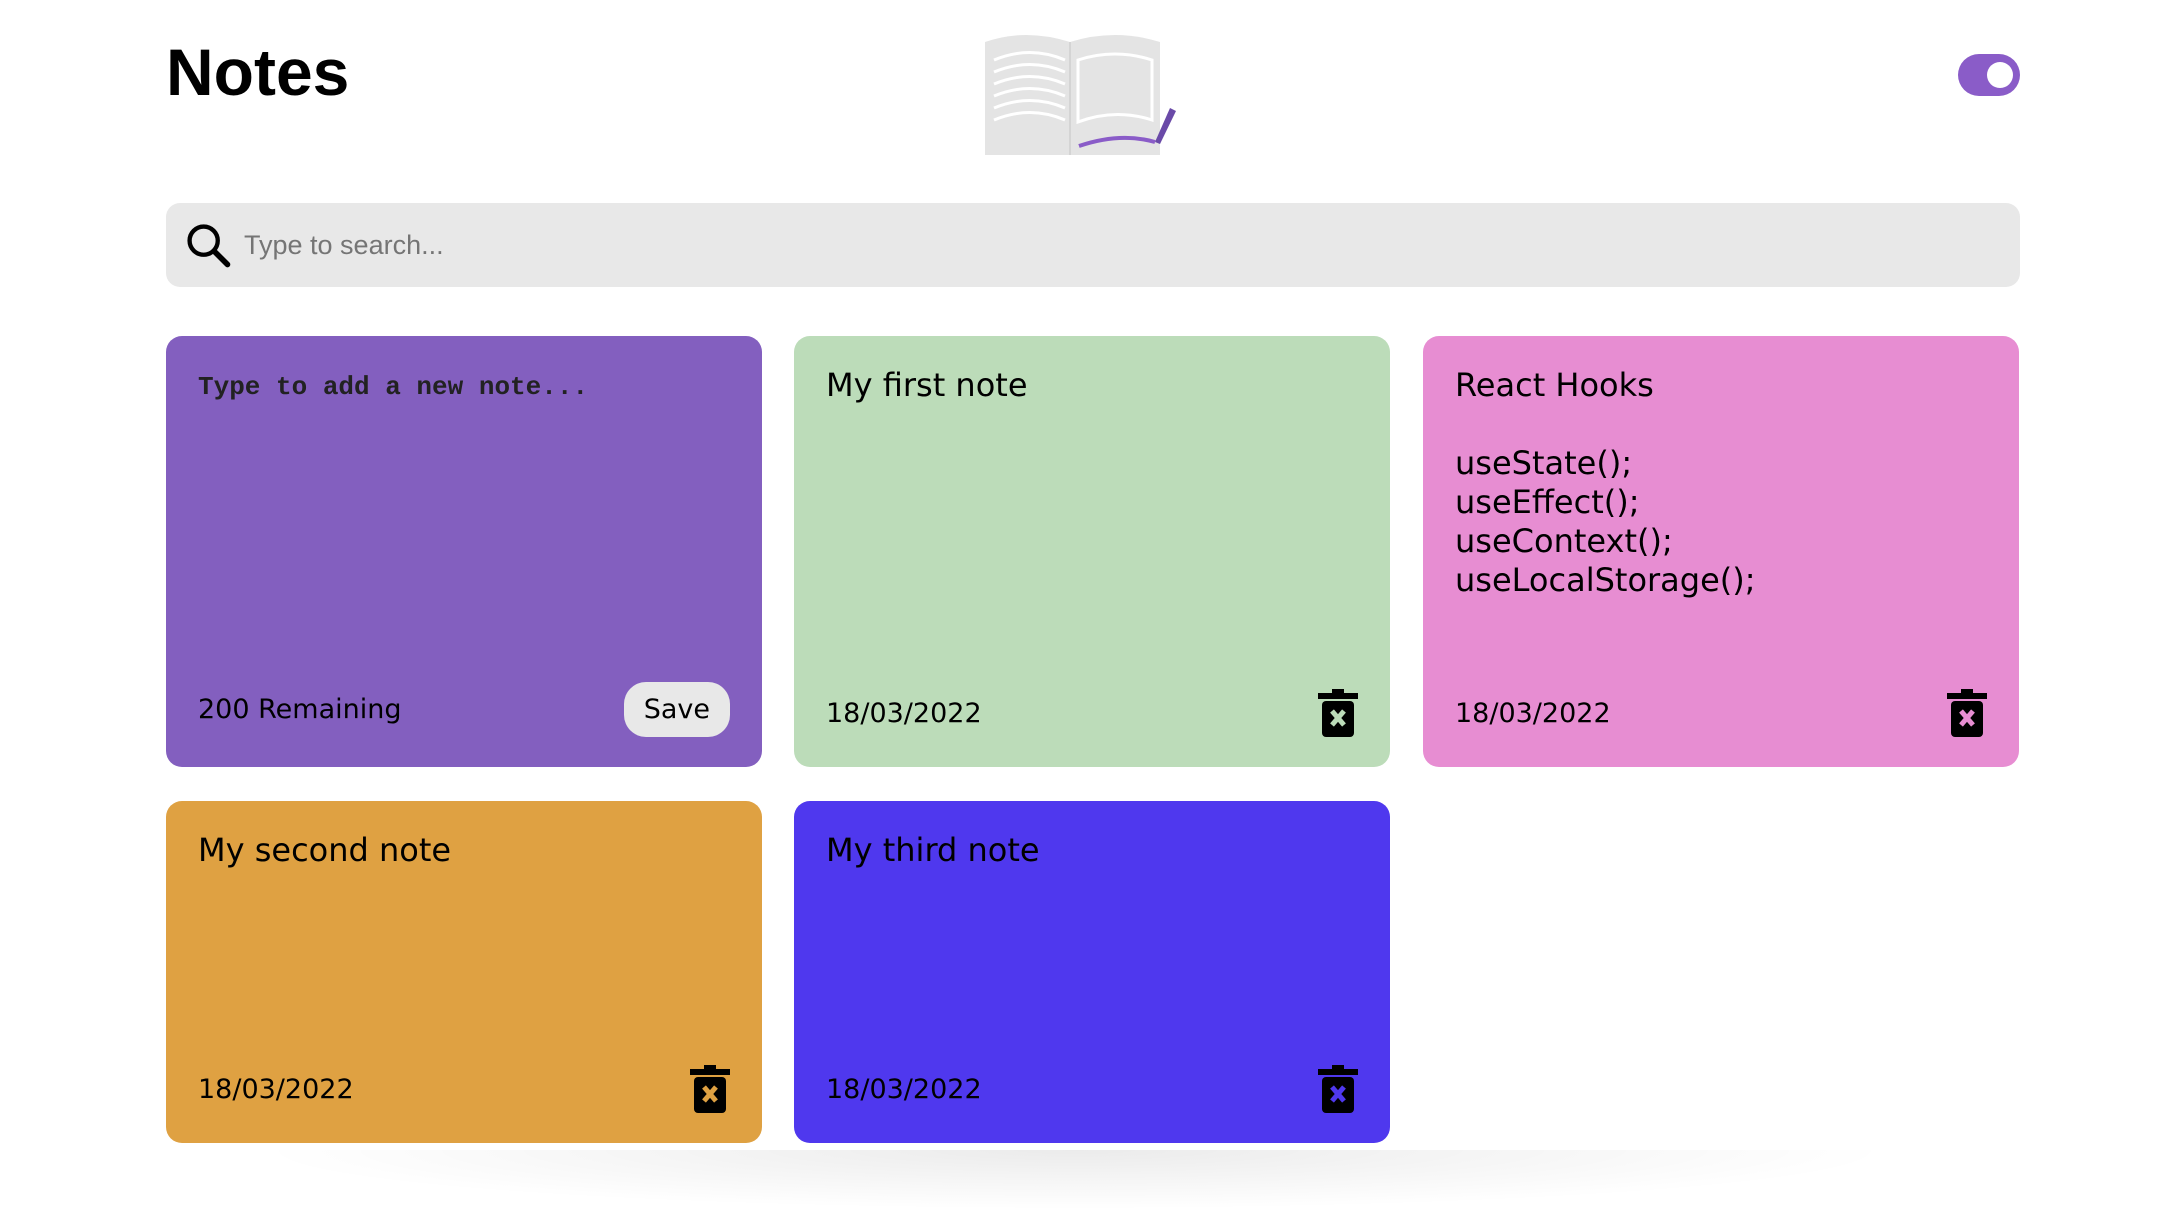 The width and height of the screenshot is (2182, 1210). I want to click on toggle-knob, so click(2000, 75).